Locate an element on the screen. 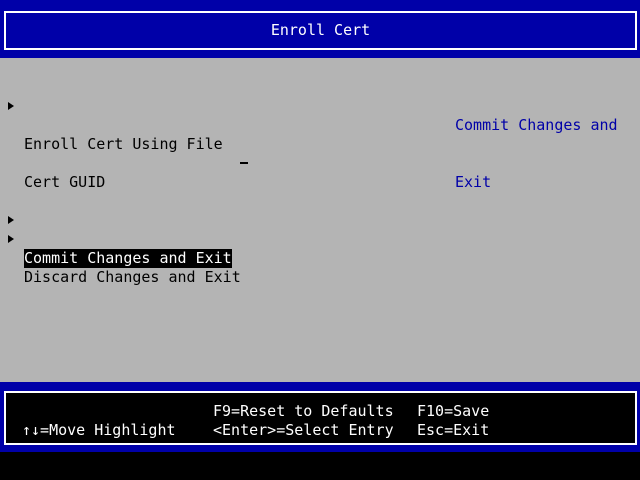  menu-item-discard-changes-and-exit: Discard Changes and Exit is located at coordinates (220, 258).